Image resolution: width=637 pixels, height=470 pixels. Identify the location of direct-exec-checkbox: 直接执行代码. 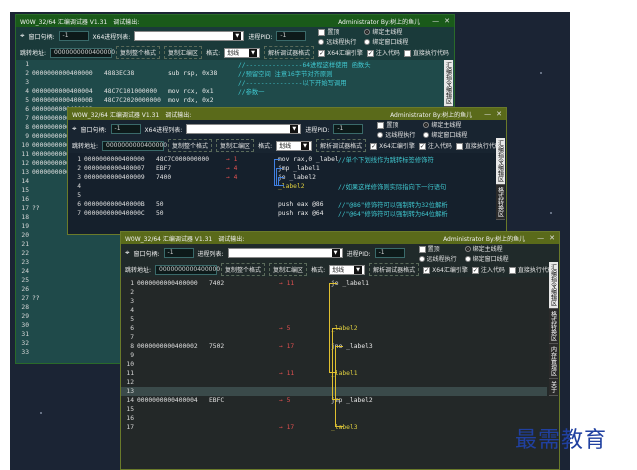
(426, 52).